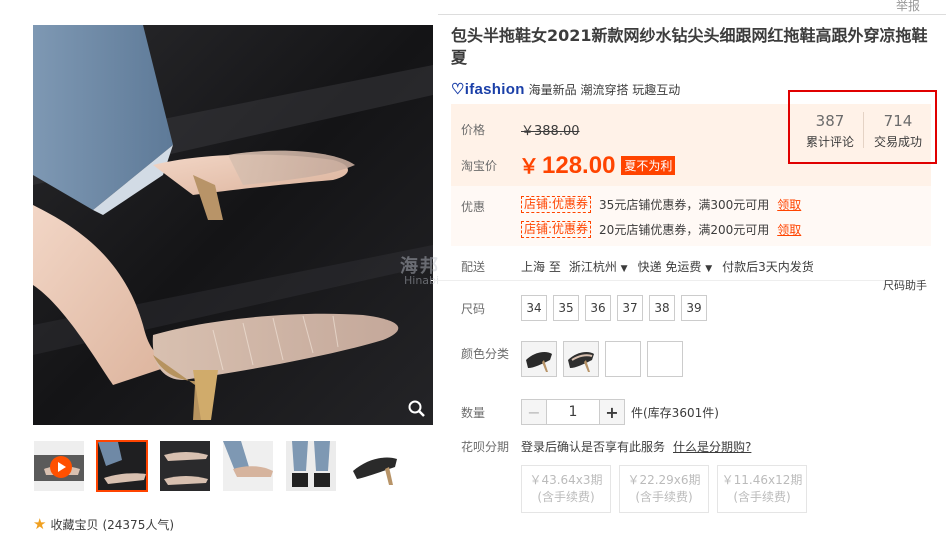 Image resolution: width=946 pixels, height=541 pixels. What do you see at coordinates (863, 130) in the screenshot?
I see `stats-divider` at bounding box center [863, 130].